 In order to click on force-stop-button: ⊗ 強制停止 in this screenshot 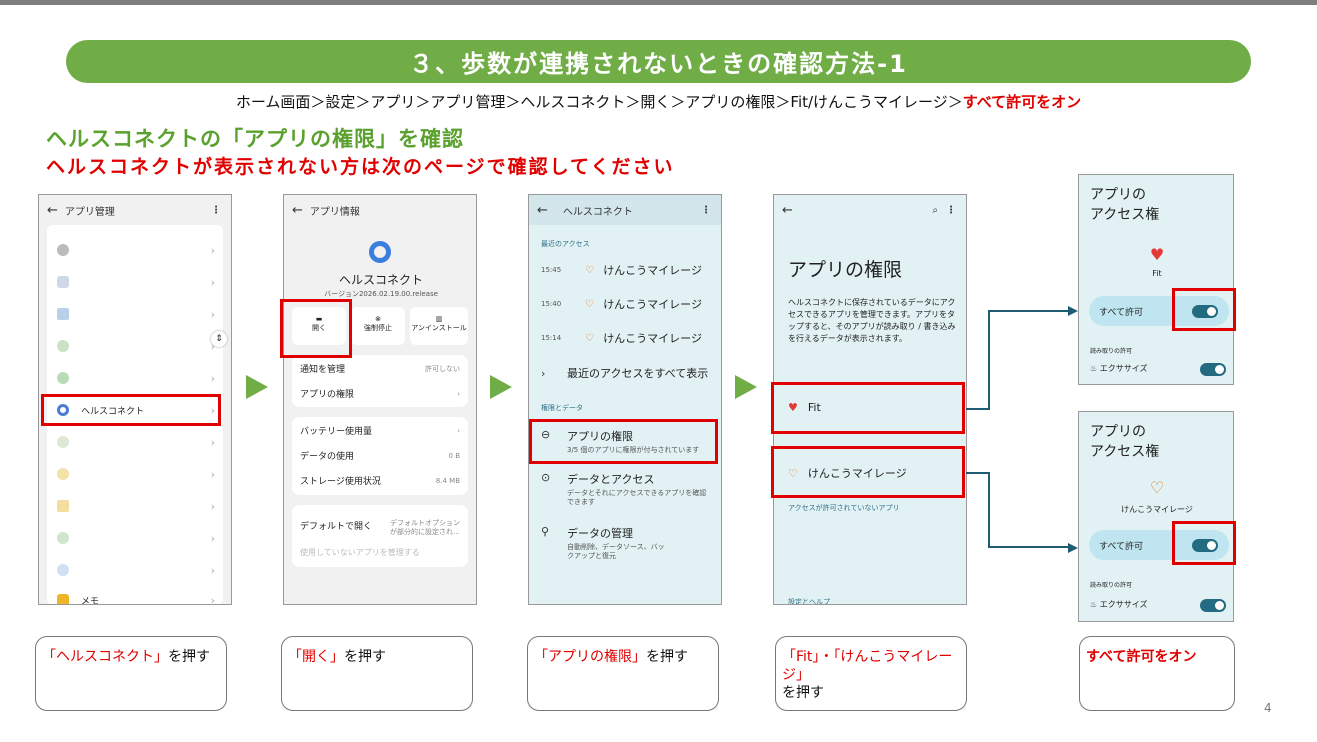, I will do `click(378, 326)`.